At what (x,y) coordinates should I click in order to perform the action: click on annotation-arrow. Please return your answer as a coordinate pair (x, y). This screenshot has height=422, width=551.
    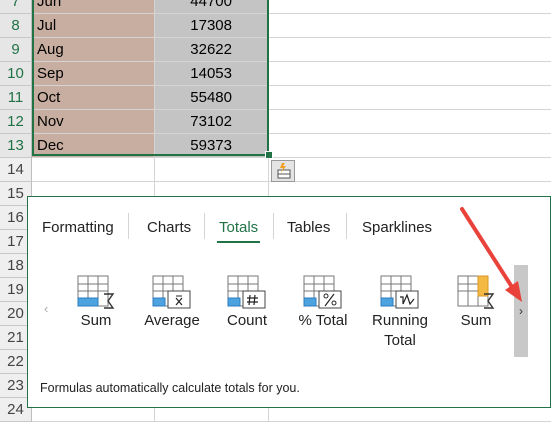
    Looking at the image, I should click on (491, 254).